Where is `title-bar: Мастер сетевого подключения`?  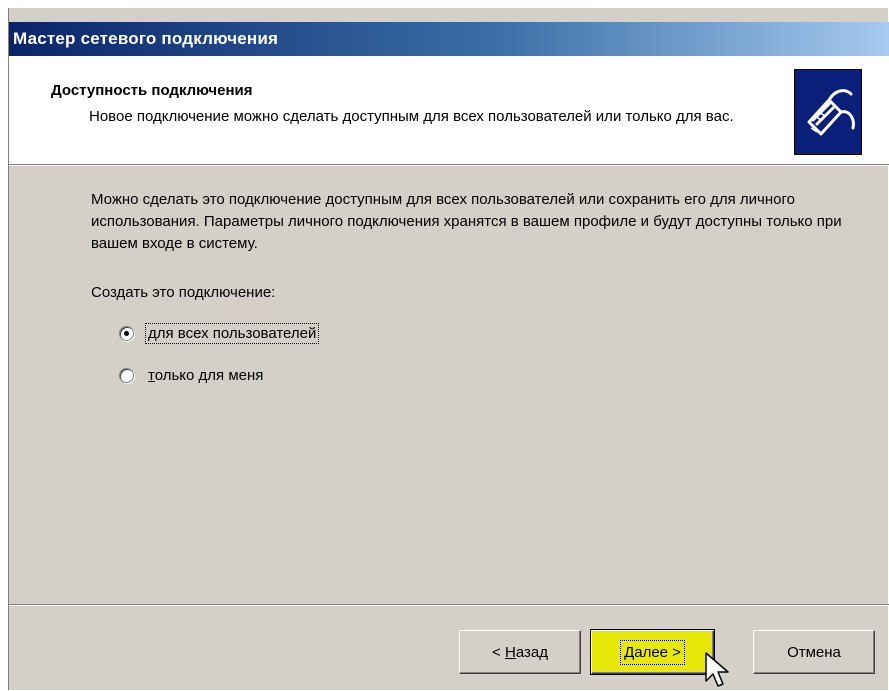
title-bar: Мастер сетевого подключения is located at coordinates (449, 39).